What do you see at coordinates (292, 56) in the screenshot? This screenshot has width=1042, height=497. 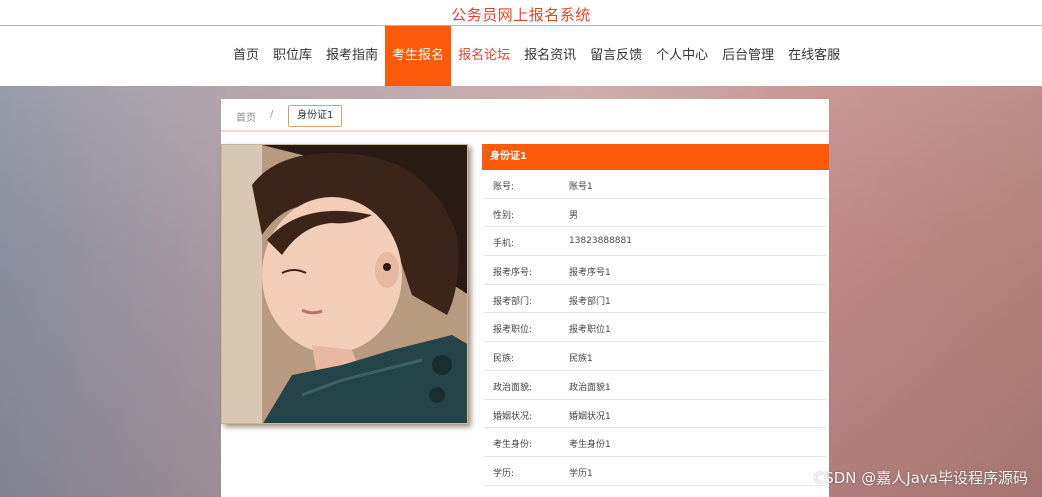 I see `nav-item-1: 职位库` at bounding box center [292, 56].